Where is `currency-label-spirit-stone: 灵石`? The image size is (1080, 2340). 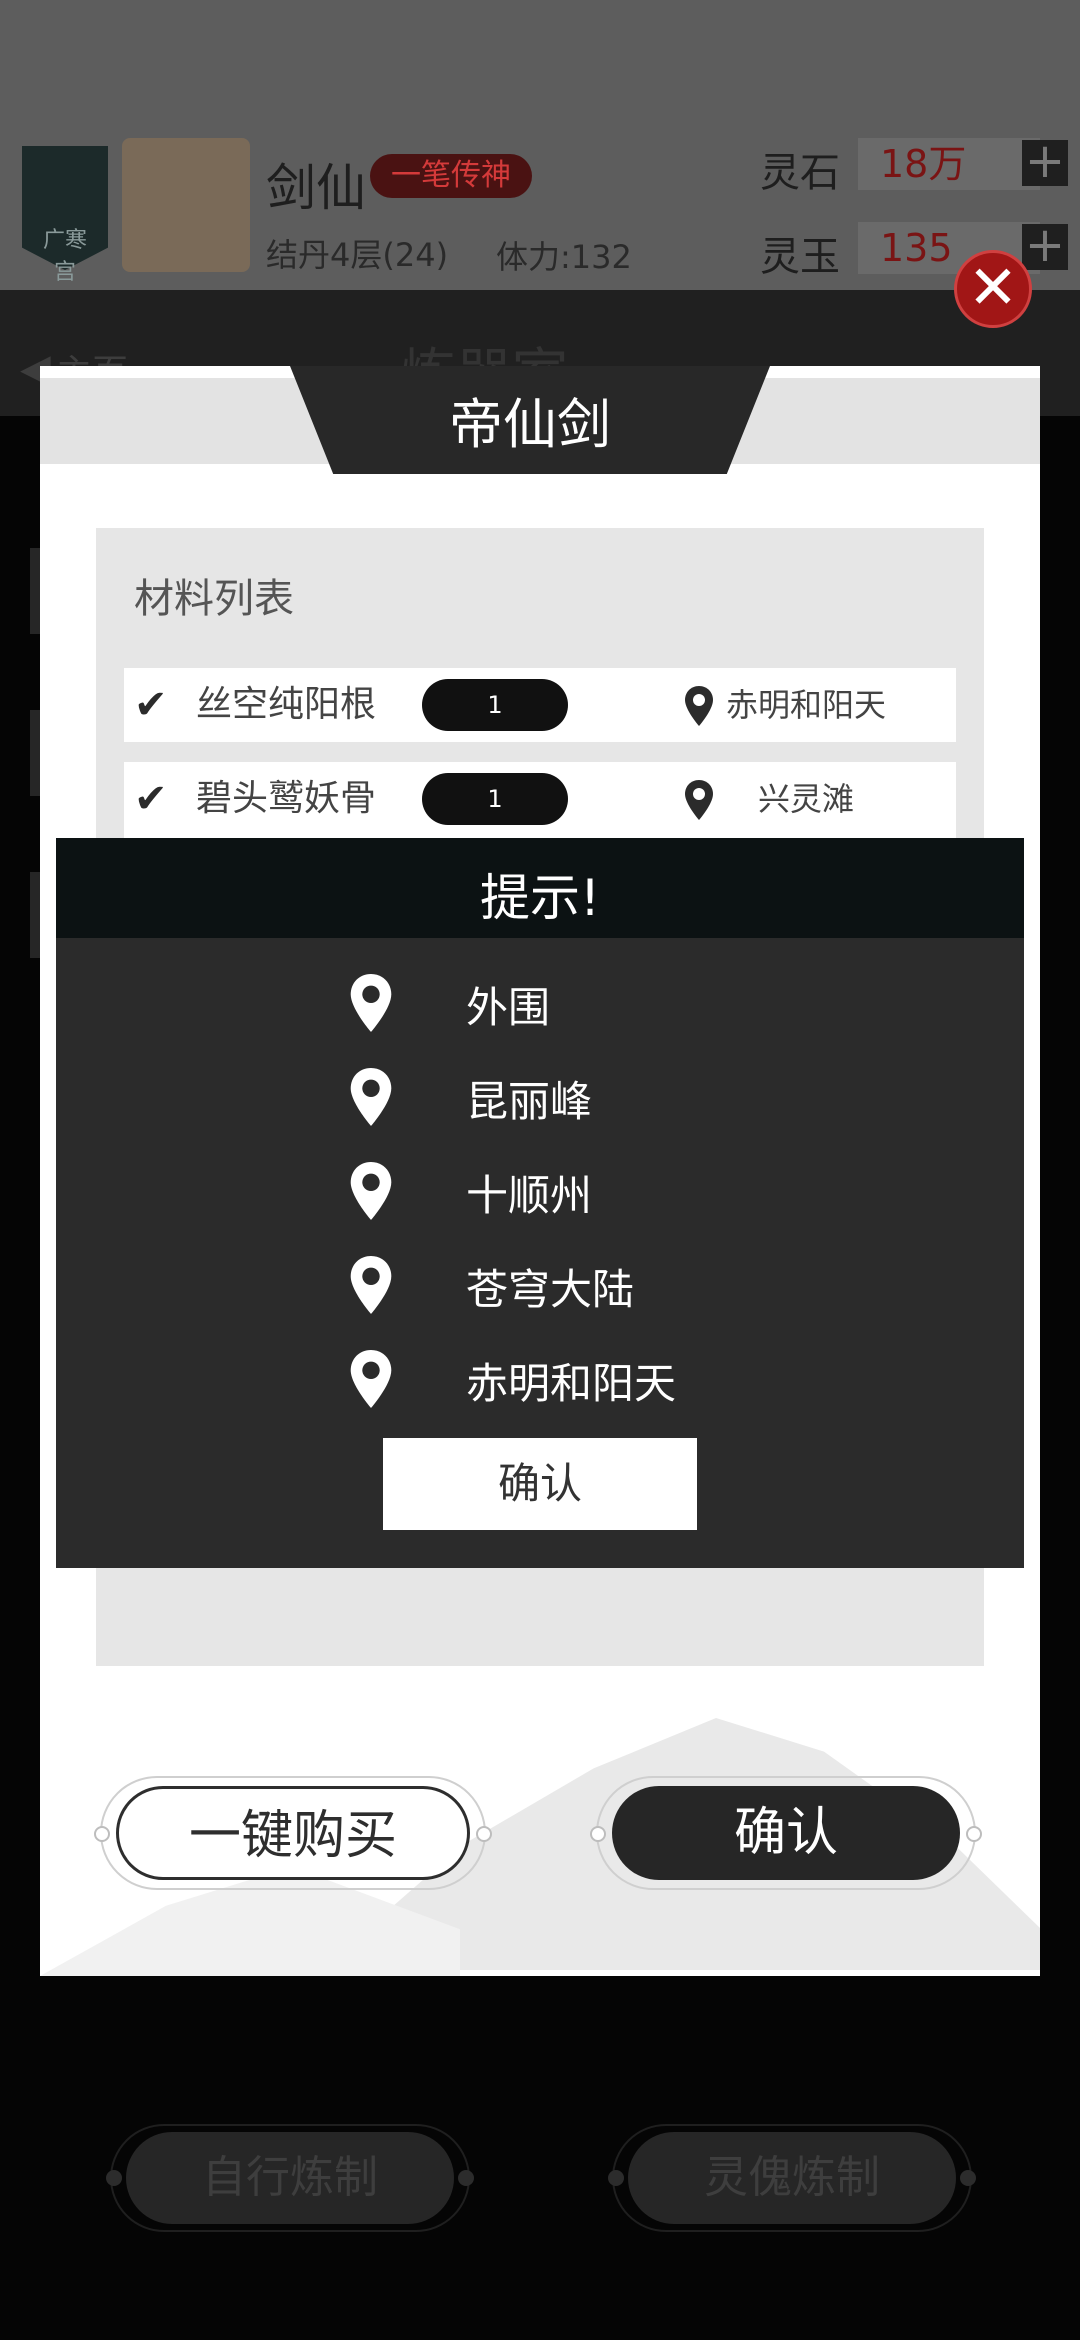
currency-label-spirit-stone: 灵石 is located at coordinates (800, 173).